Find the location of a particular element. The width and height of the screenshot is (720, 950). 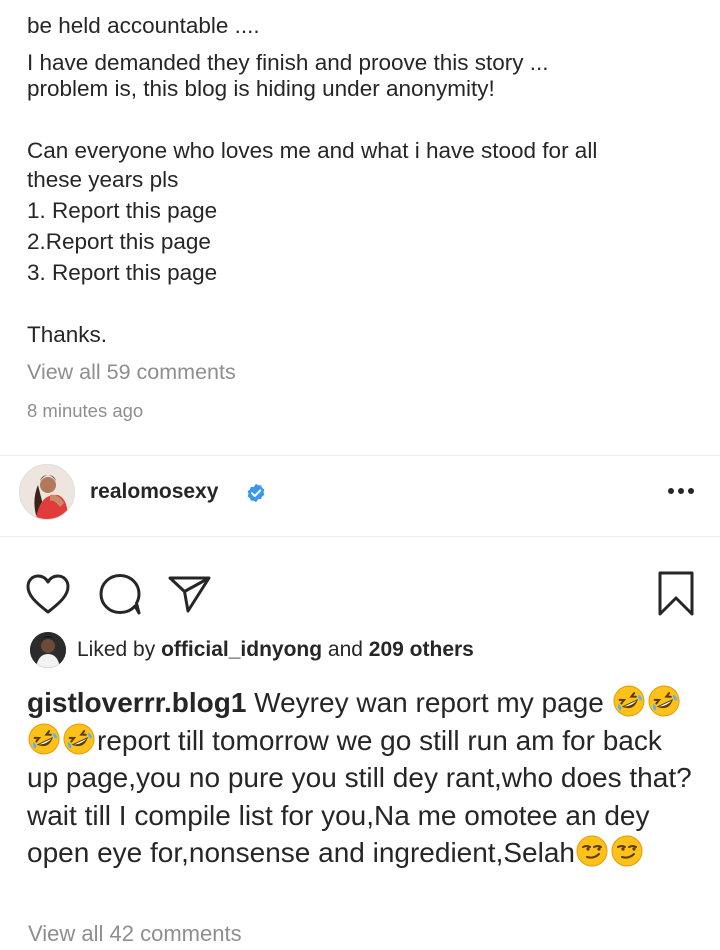

avatar is located at coordinates (47, 492).